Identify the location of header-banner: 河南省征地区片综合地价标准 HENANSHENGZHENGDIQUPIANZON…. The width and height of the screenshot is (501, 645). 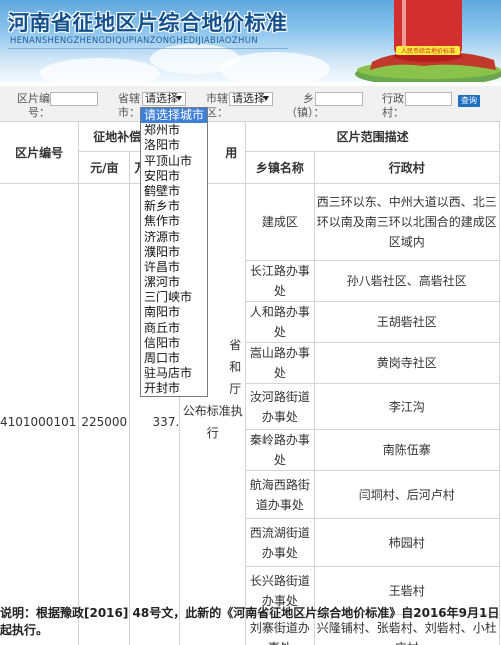
(250, 41).